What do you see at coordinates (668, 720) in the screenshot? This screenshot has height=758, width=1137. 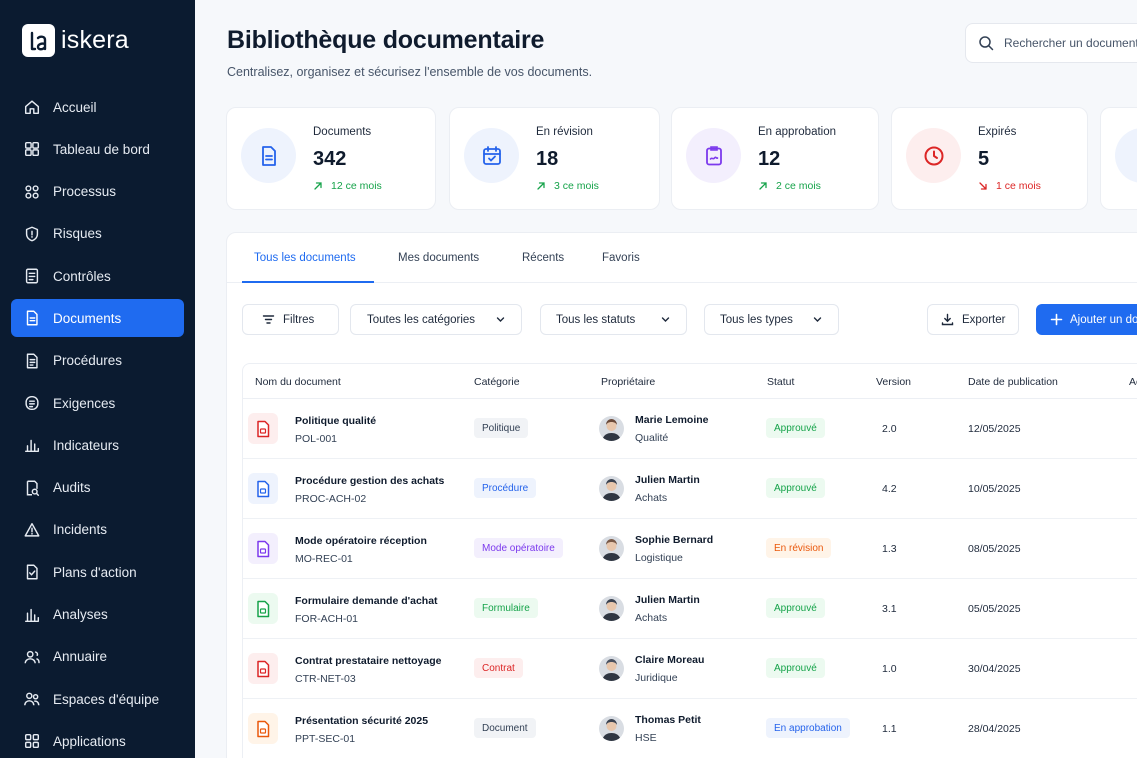 I see `owner-name: Thomas Petit` at bounding box center [668, 720].